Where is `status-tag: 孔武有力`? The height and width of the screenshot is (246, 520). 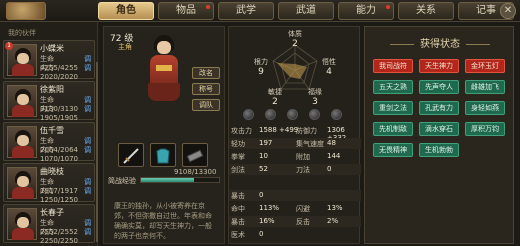 status-tag: 孔武有力 is located at coordinates (439, 108).